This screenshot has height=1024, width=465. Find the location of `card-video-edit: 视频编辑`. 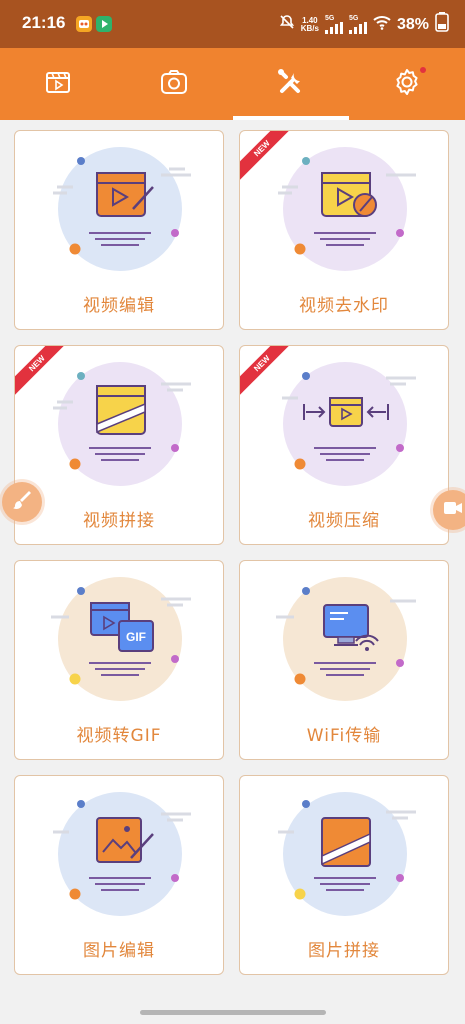

card-video-edit: 视频编辑 is located at coordinates (119, 230).